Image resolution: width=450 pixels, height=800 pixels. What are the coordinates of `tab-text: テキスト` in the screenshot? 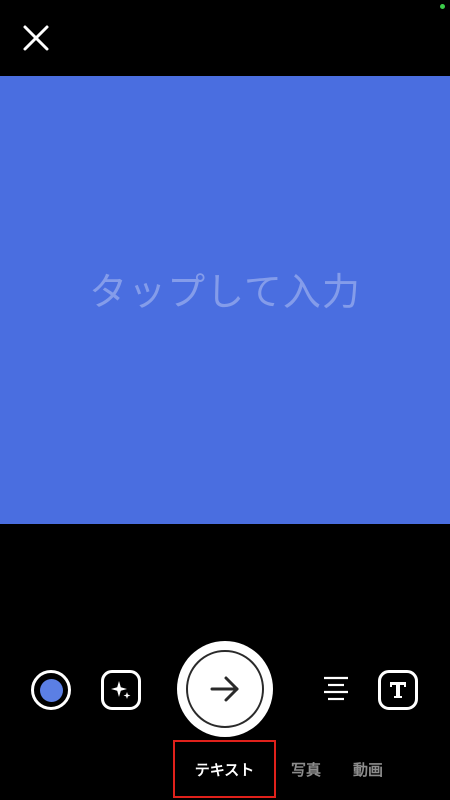 It's located at (224, 769).